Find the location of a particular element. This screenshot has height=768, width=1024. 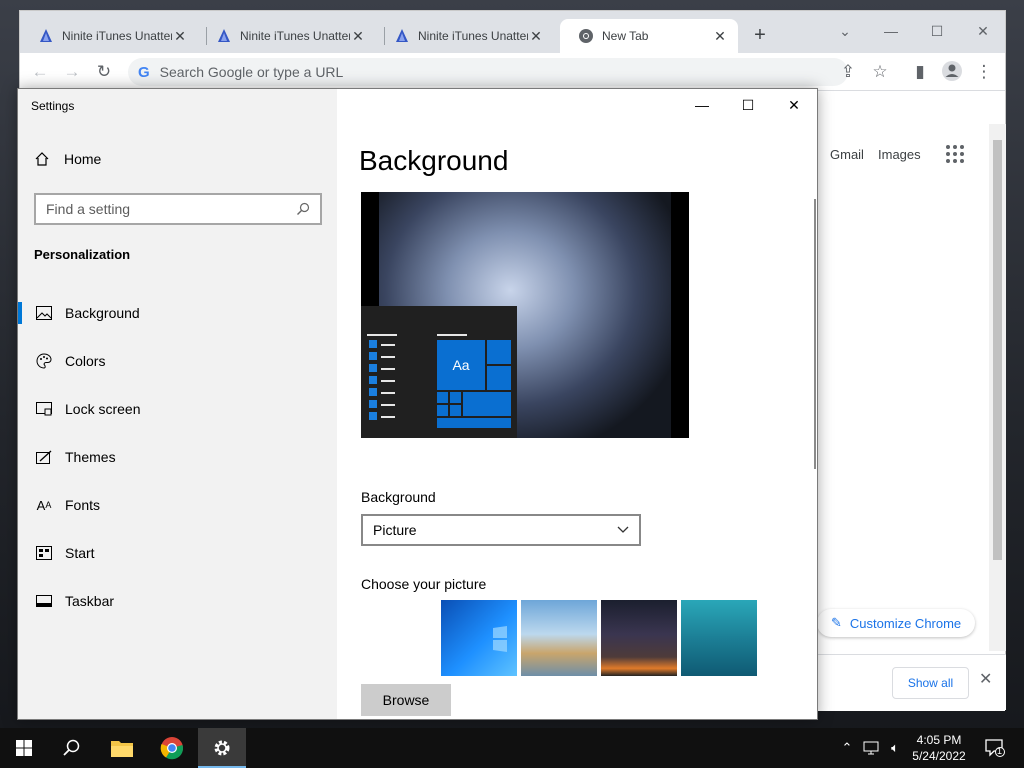

tab-new-tab: New Tab ✕ is located at coordinates (649, 36).